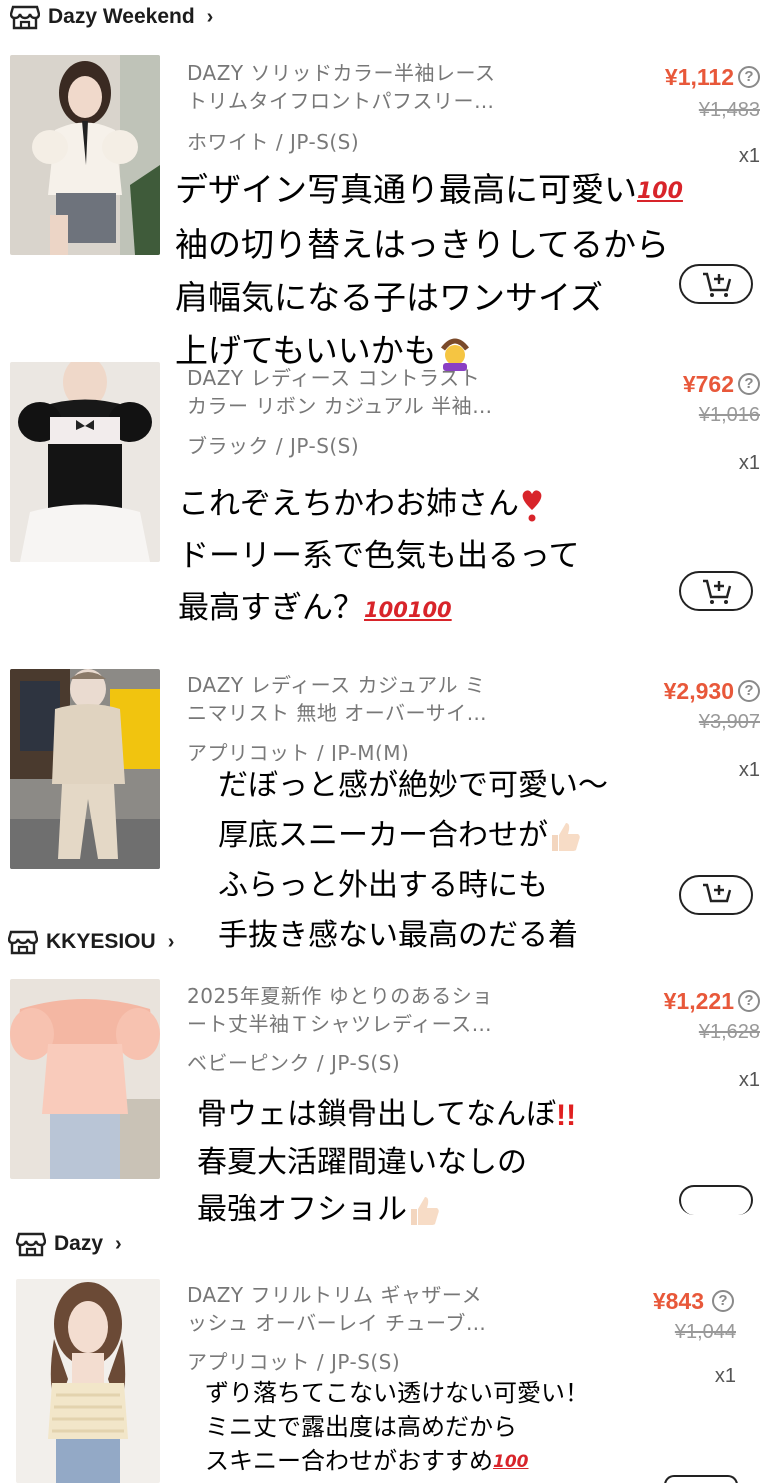 The image size is (772, 1483). I want to click on sale-price: ¥843, so click(678, 1301).